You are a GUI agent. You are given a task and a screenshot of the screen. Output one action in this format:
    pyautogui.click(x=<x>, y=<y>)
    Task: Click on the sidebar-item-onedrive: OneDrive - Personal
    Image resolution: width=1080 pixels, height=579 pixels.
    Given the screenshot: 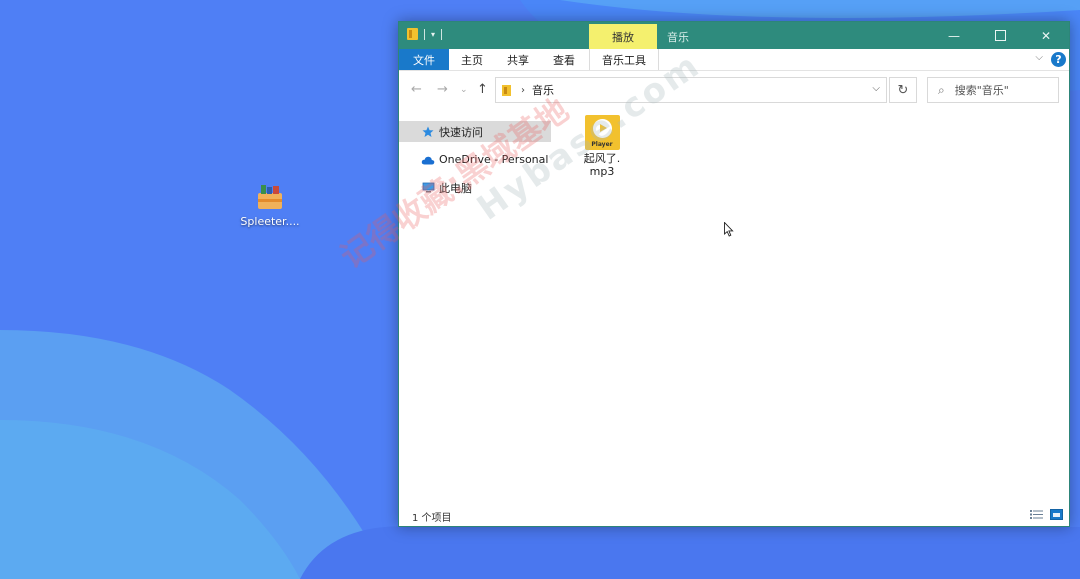 What is the action you would take?
    pyautogui.click(x=475, y=159)
    